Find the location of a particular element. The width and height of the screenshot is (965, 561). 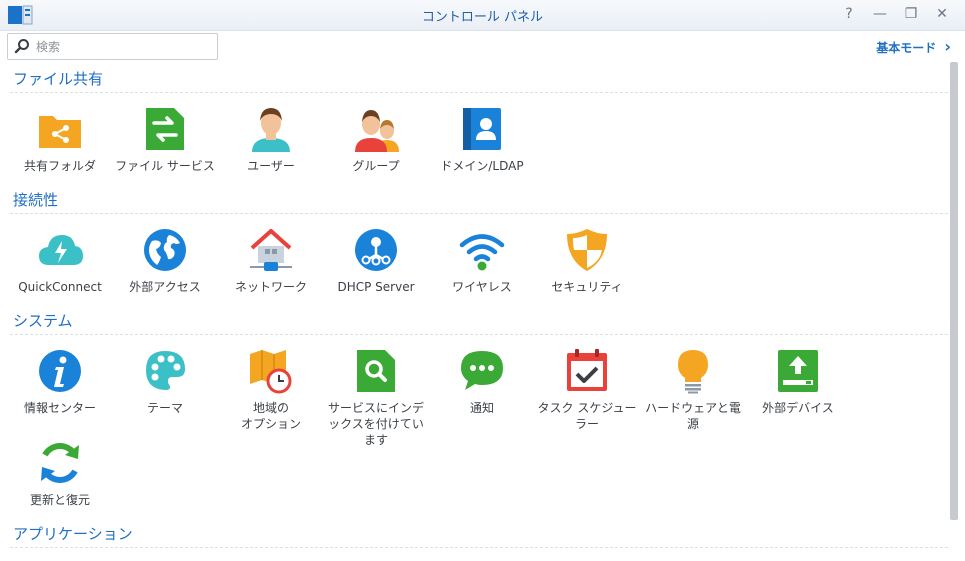

section-title-file-sharing: ファイル共有 is located at coordinates (58, 79).